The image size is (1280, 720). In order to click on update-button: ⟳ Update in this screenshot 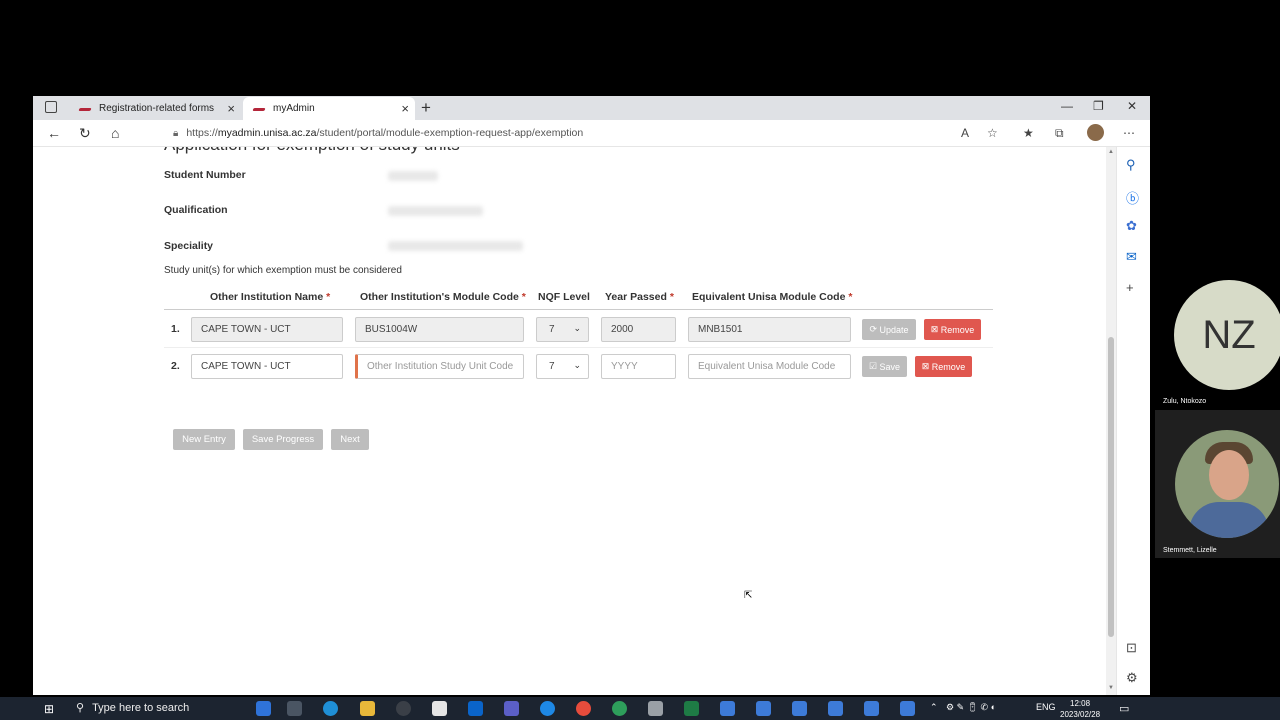, I will do `click(889, 329)`.